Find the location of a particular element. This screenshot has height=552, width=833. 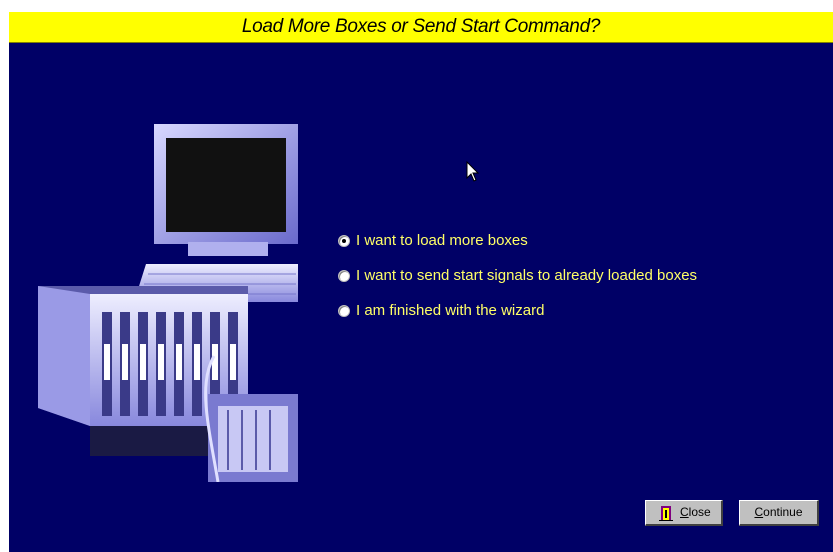

close-button: Close is located at coordinates (684, 513).